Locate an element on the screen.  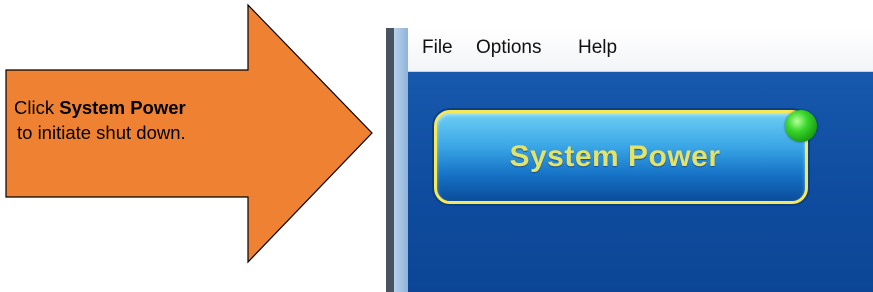
callout-line-1: Click System Power is located at coordinates (159, 107).